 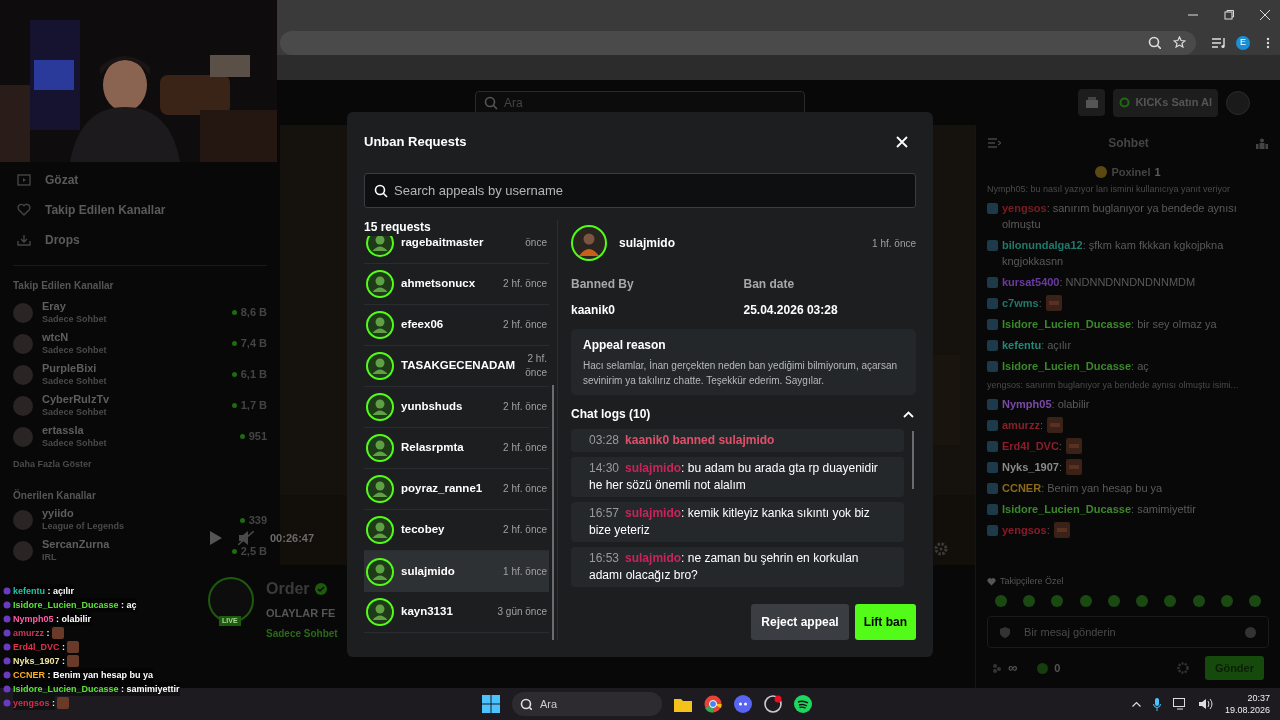 I want to click on store-button, so click(x=1092, y=102).